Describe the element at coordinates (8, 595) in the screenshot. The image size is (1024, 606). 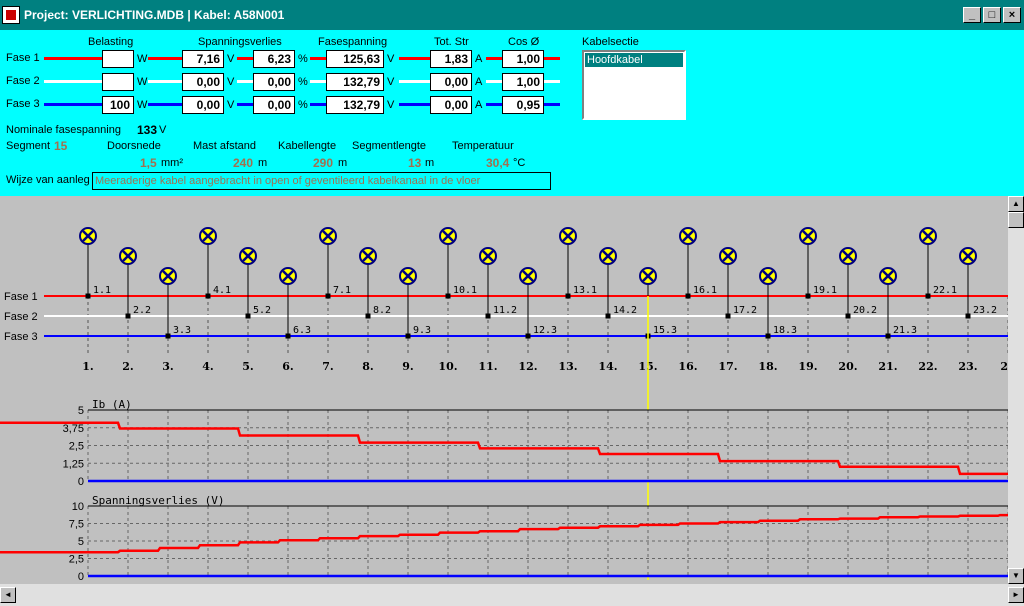
I see `scroll-left-button: ◄` at that location.